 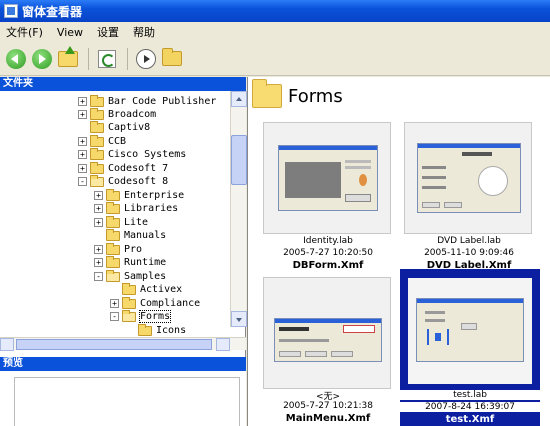 What do you see at coordinates (328, 241) in the screenshot?
I see `file-label: Identity.lab` at bounding box center [328, 241].